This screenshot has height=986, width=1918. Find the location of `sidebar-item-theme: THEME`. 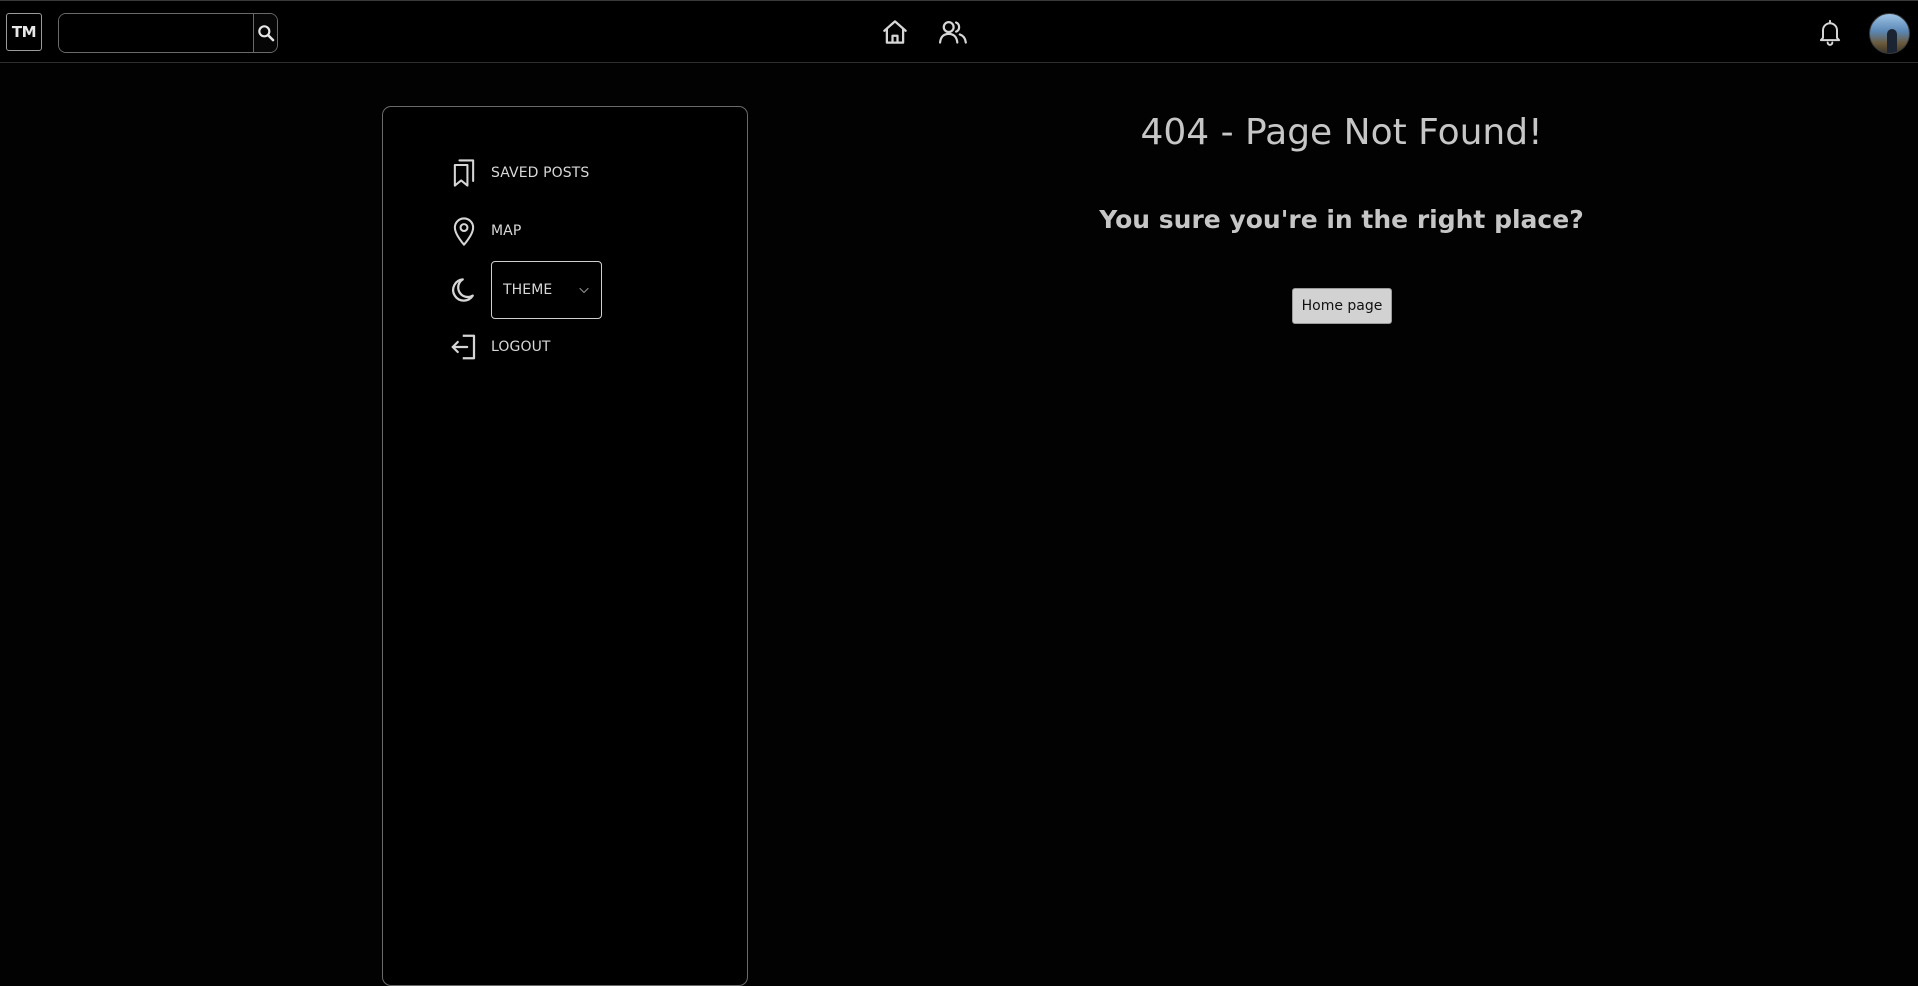

sidebar-item-theme: THEME is located at coordinates (525, 290).